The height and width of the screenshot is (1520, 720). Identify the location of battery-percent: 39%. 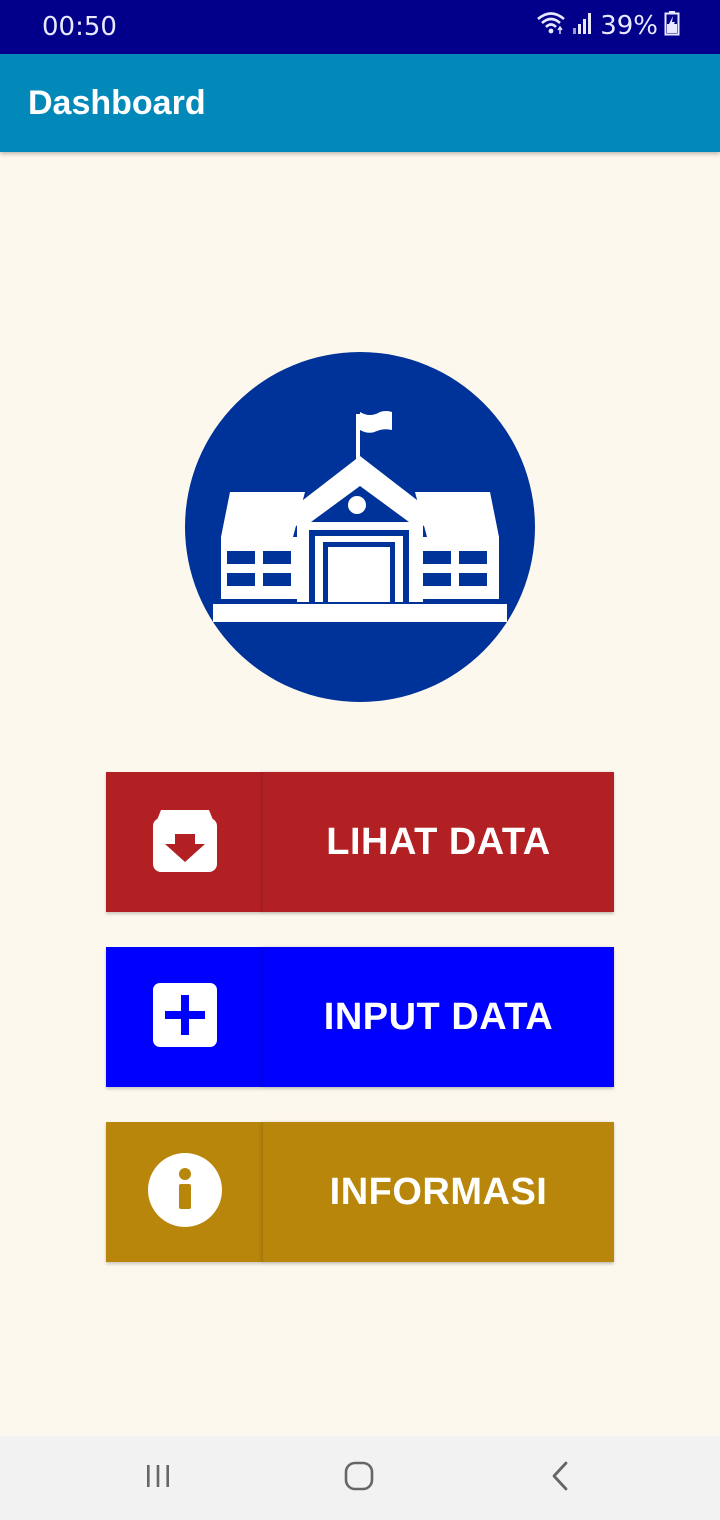
(629, 25).